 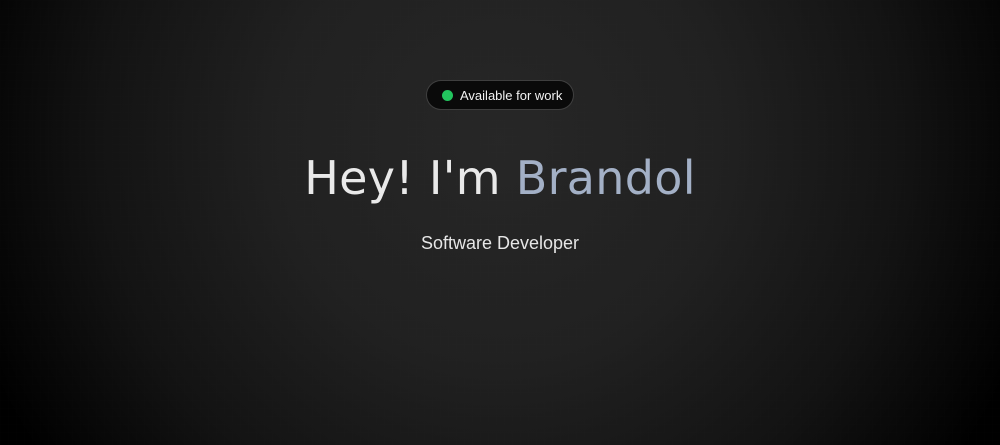 I want to click on status-dot-icon, so click(x=447, y=95).